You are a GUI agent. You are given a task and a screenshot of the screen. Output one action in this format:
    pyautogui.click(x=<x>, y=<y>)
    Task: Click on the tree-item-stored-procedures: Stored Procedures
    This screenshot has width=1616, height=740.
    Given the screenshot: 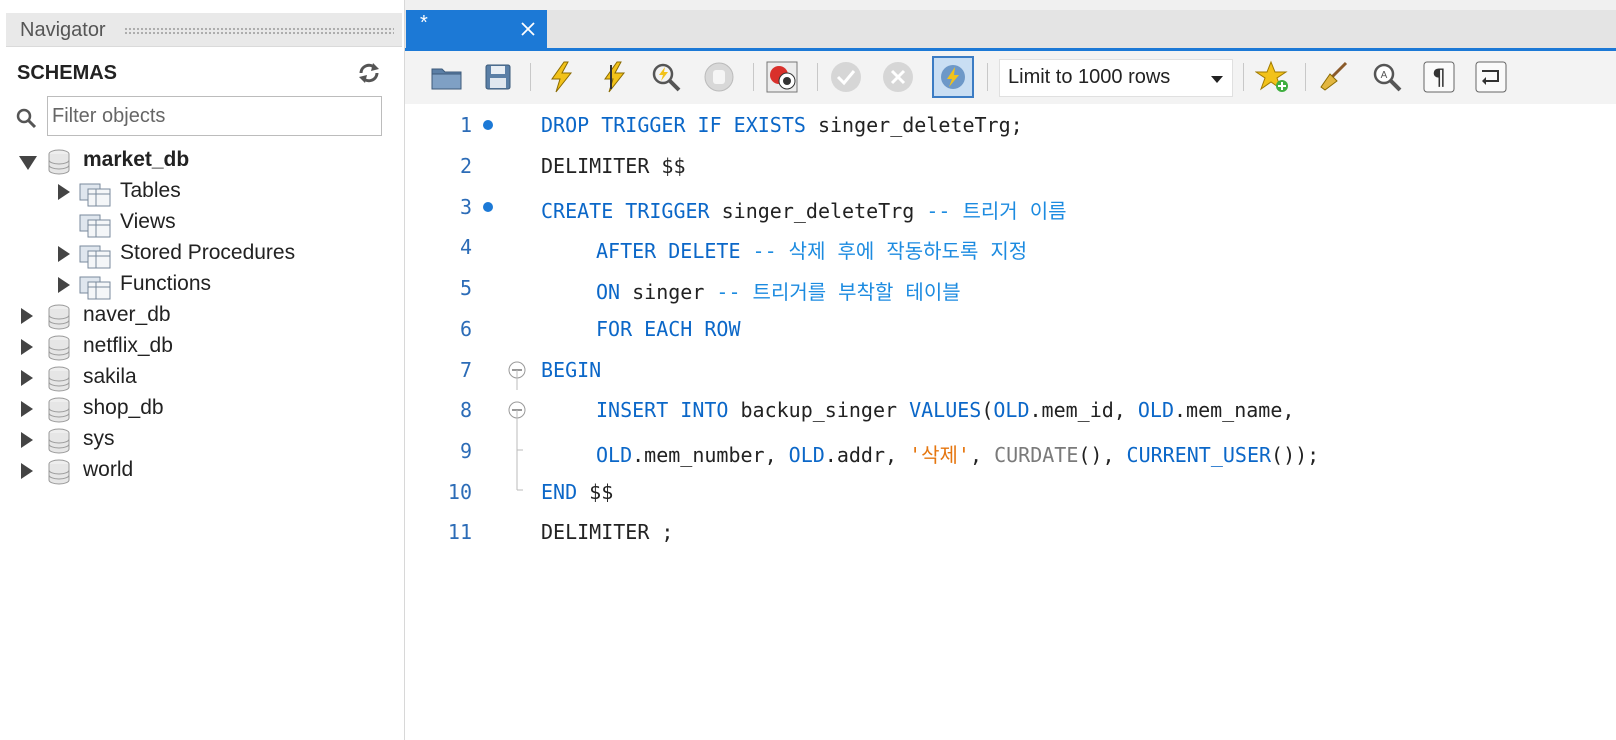 What is the action you would take?
    pyautogui.click(x=202, y=255)
    